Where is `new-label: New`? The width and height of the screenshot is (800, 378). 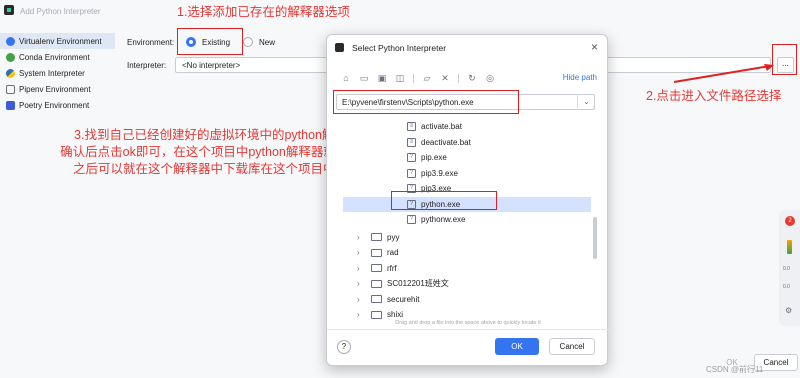
new-label: New is located at coordinates (267, 42).